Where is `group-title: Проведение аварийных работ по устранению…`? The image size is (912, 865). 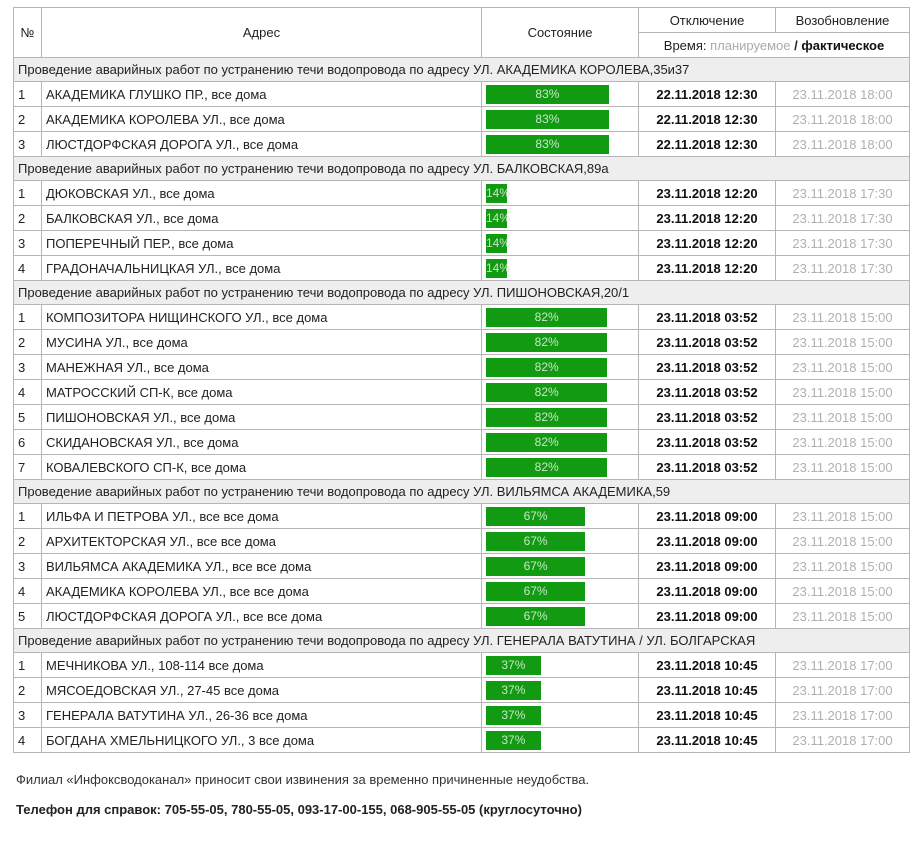
group-title: Проведение аварийных работ по устранению… is located at coordinates (461, 292).